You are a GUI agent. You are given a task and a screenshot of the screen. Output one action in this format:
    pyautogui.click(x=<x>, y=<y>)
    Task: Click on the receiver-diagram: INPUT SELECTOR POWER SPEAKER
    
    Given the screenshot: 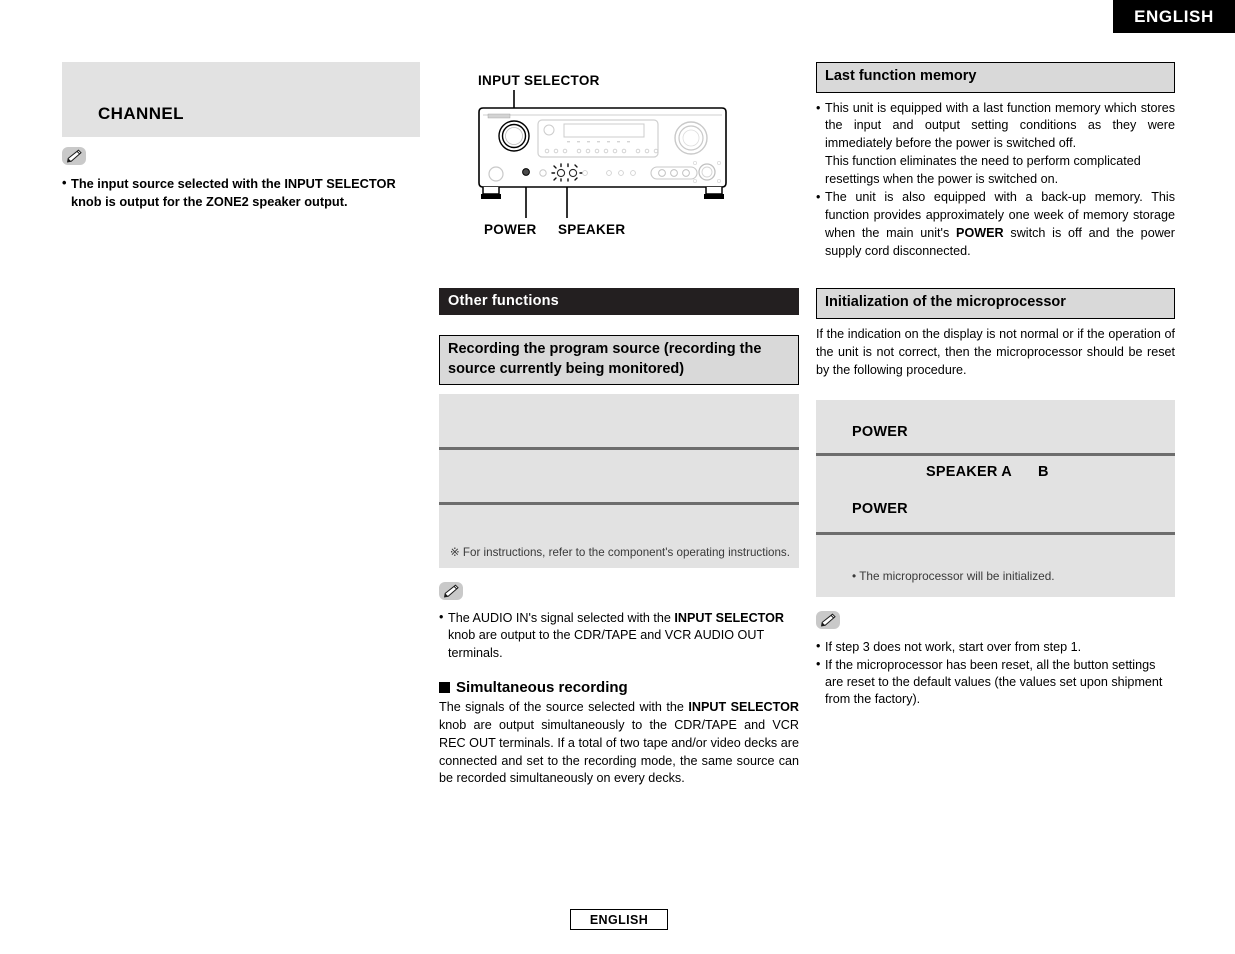 What is the action you would take?
    pyautogui.click(x=619, y=157)
    